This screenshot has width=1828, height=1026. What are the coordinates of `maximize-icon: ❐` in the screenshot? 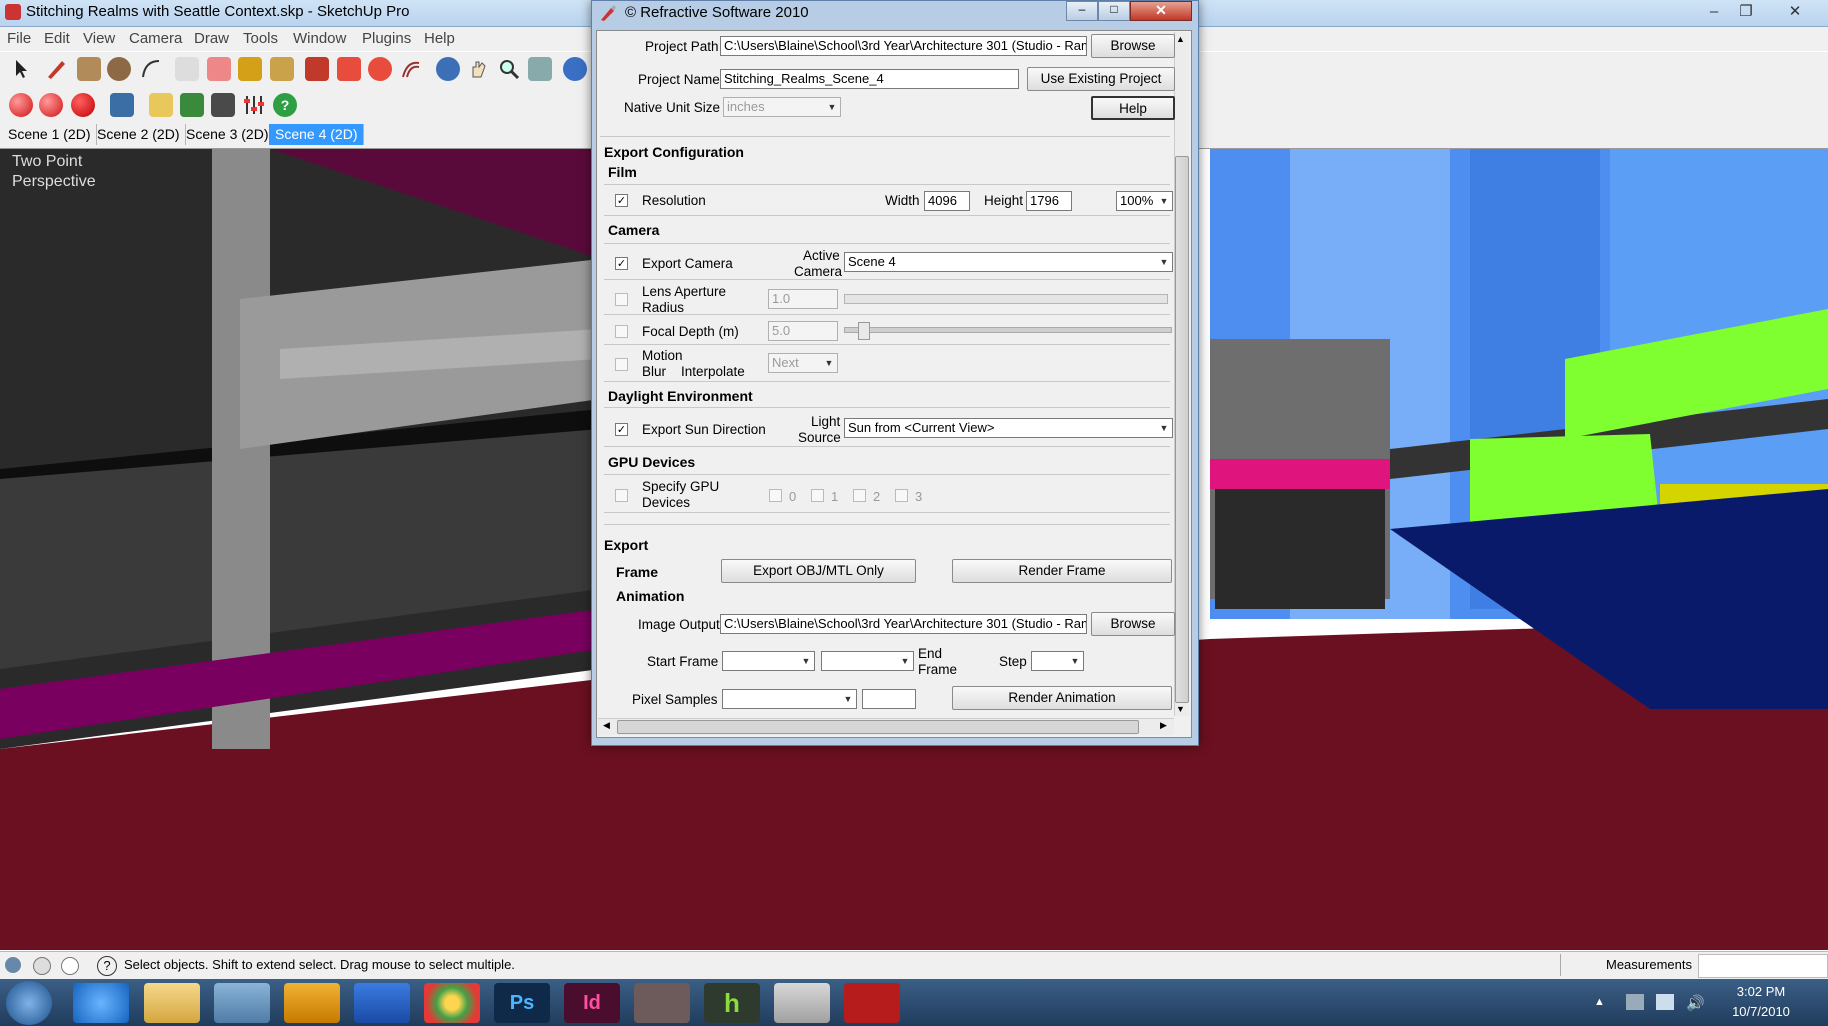 It's located at (1746, 12).